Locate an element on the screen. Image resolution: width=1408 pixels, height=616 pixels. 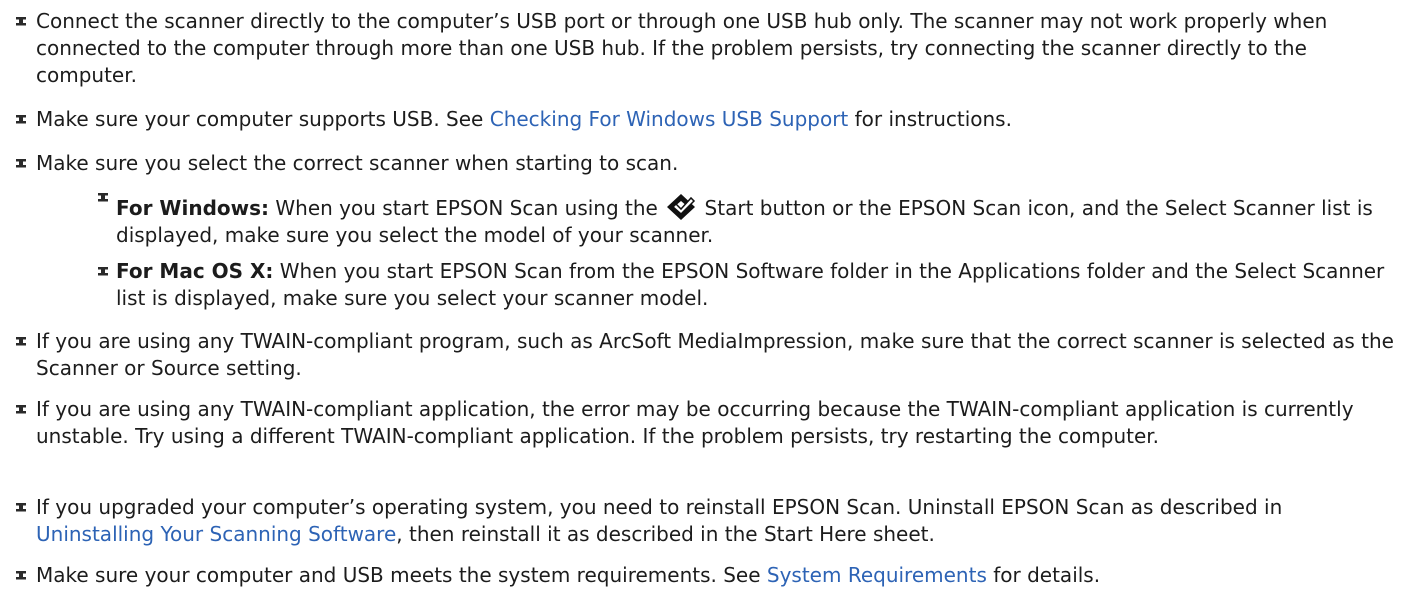
epson-start-button-icon is located at coordinates (681, 207).